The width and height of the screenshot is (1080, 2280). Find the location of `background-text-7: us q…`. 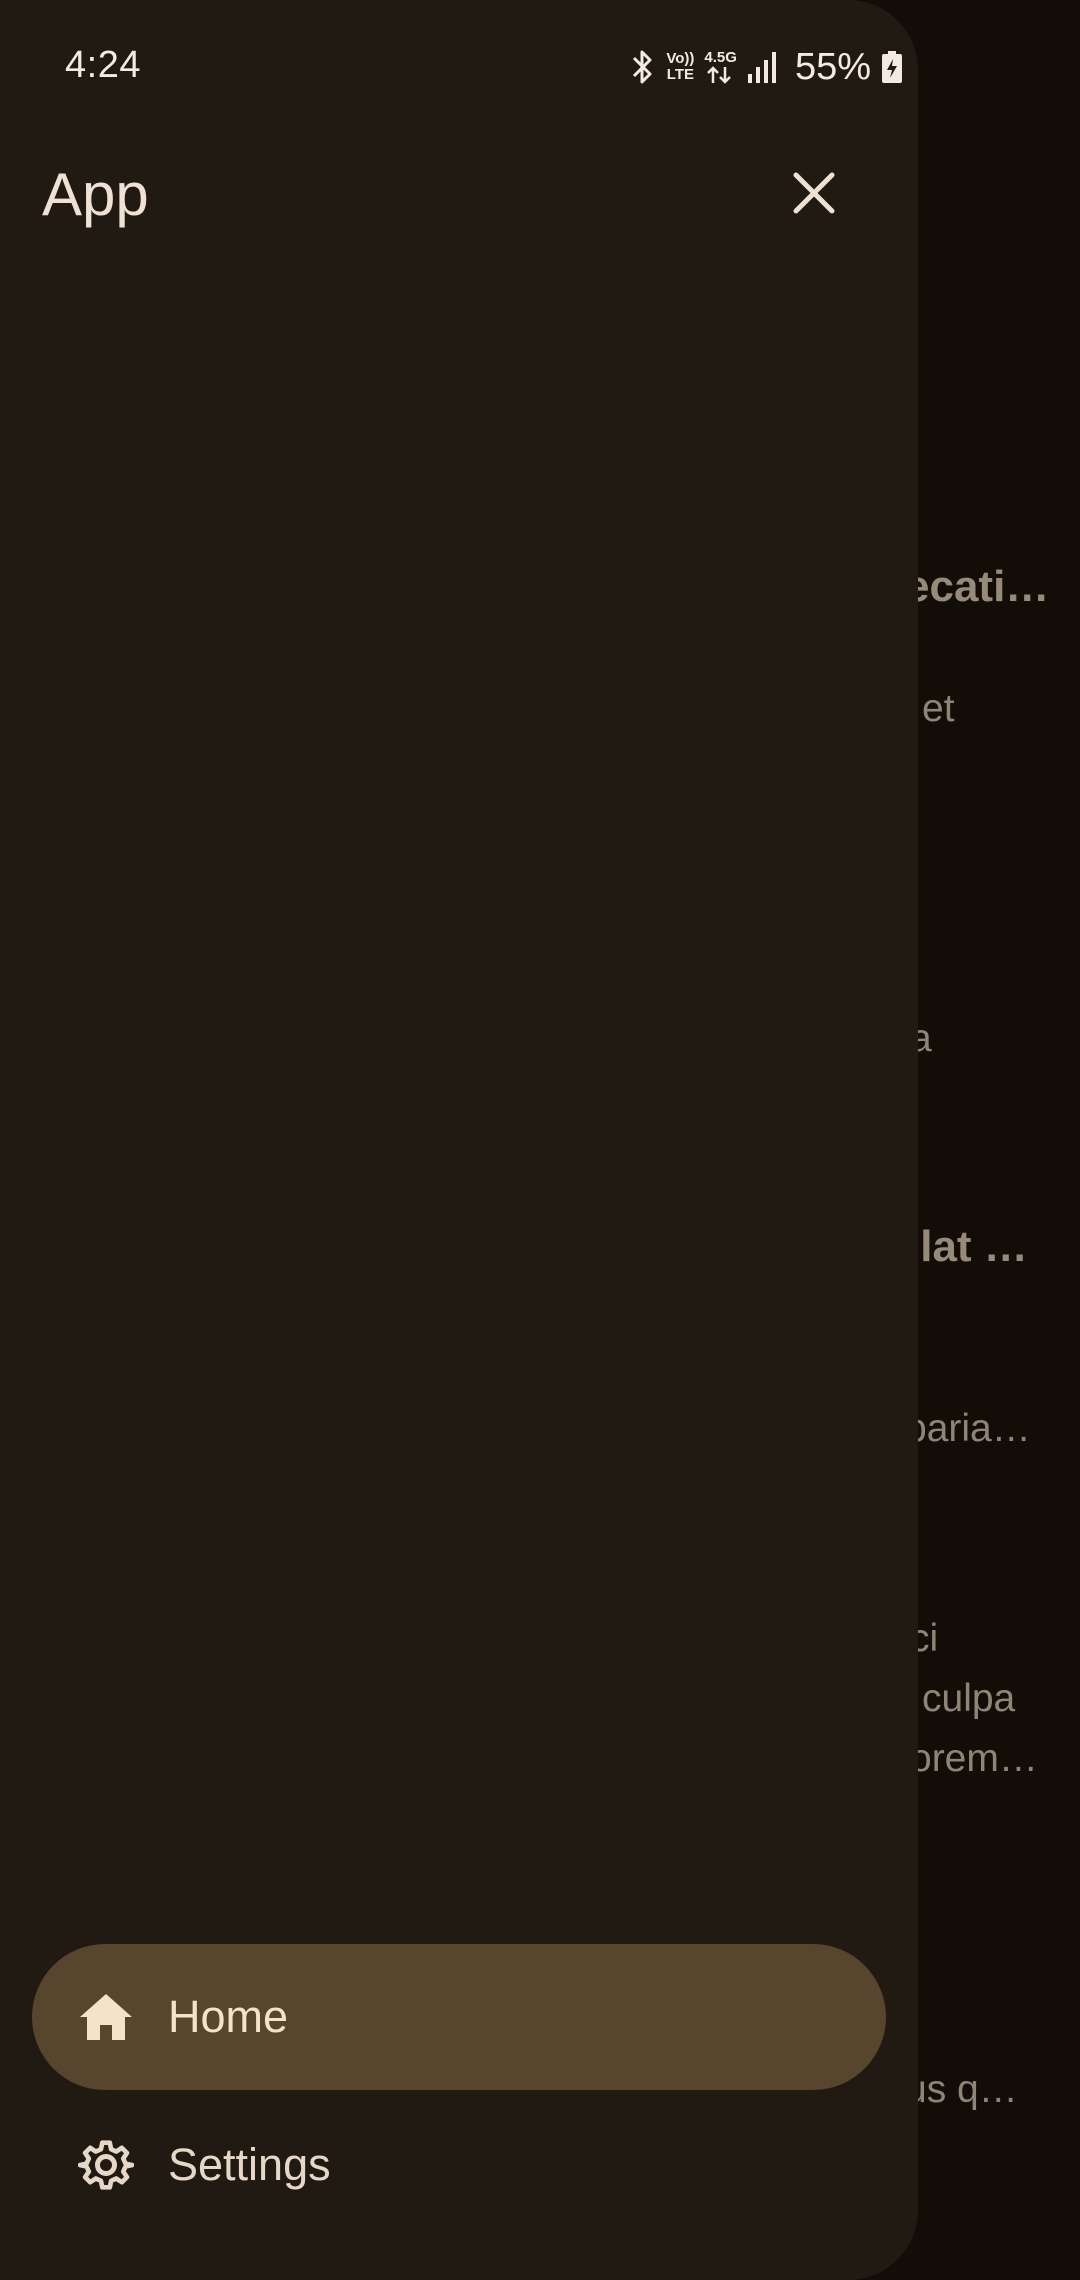

background-text-7: us q… is located at coordinates (961, 2089).